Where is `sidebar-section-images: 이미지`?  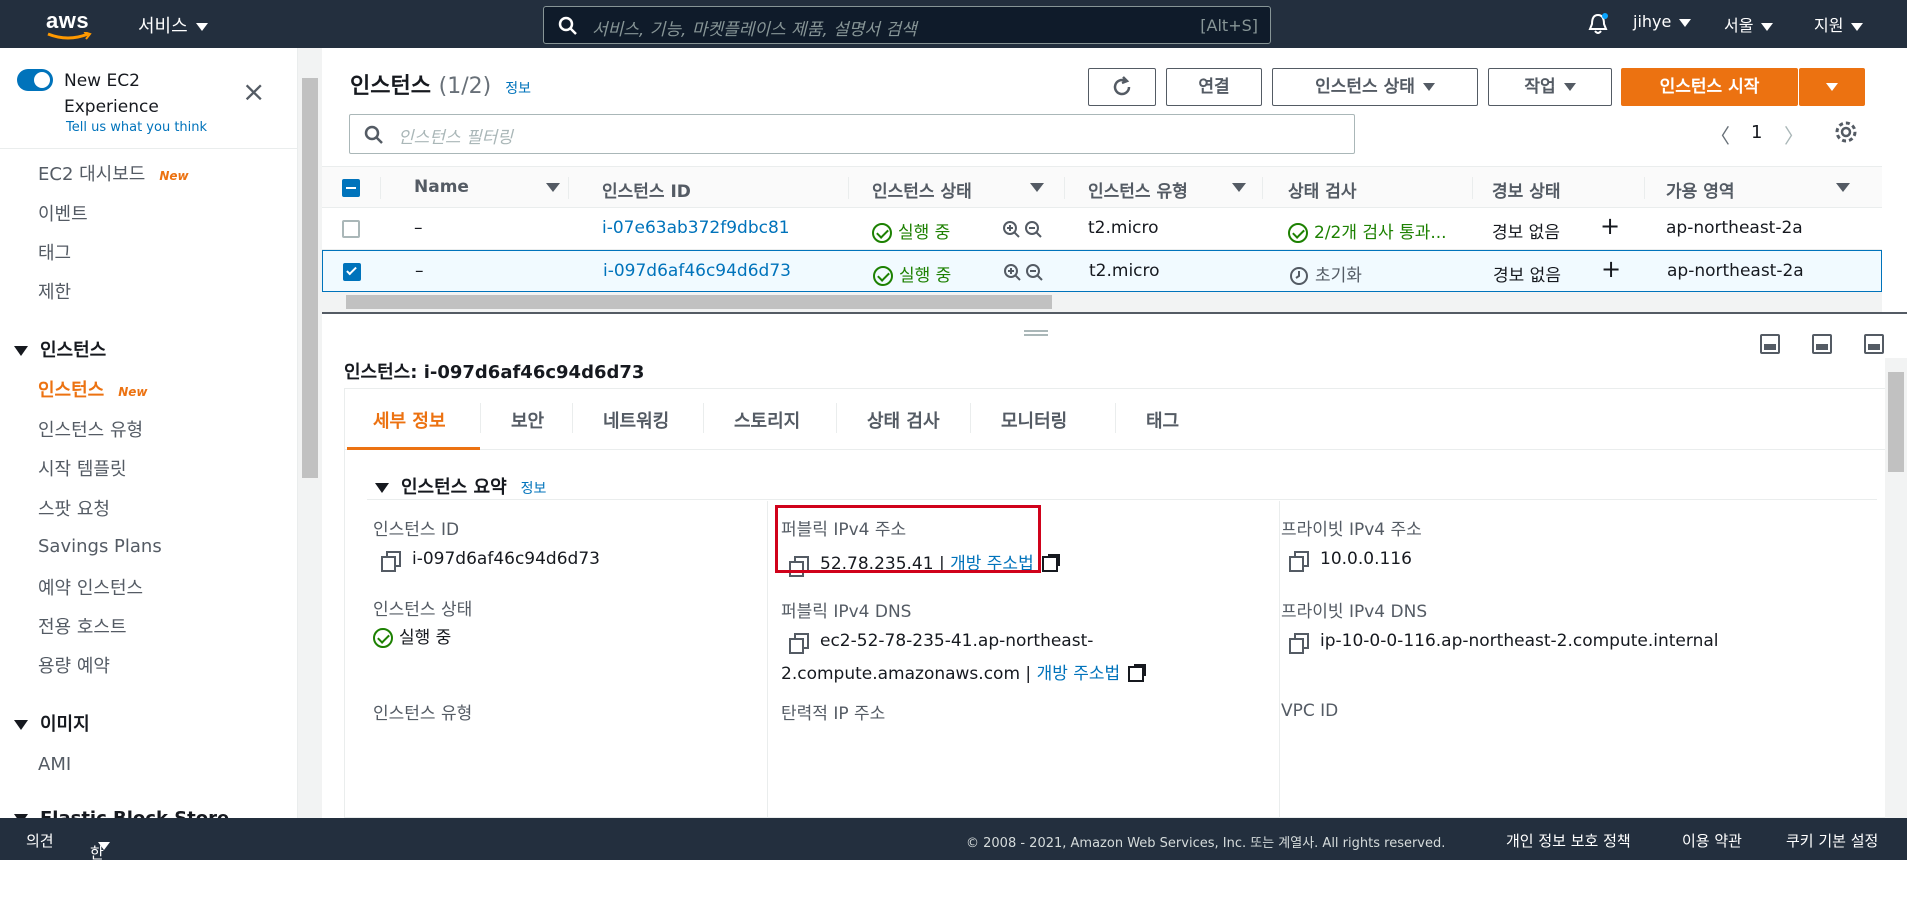 sidebar-section-images: 이미지 is located at coordinates (52, 723).